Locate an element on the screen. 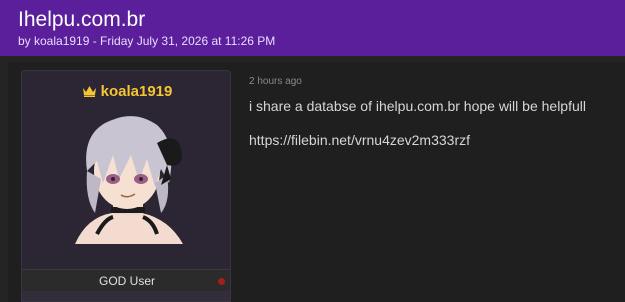 The width and height of the screenshot is (625, 302). status-dot-icon is located at coordinates (221, 281).